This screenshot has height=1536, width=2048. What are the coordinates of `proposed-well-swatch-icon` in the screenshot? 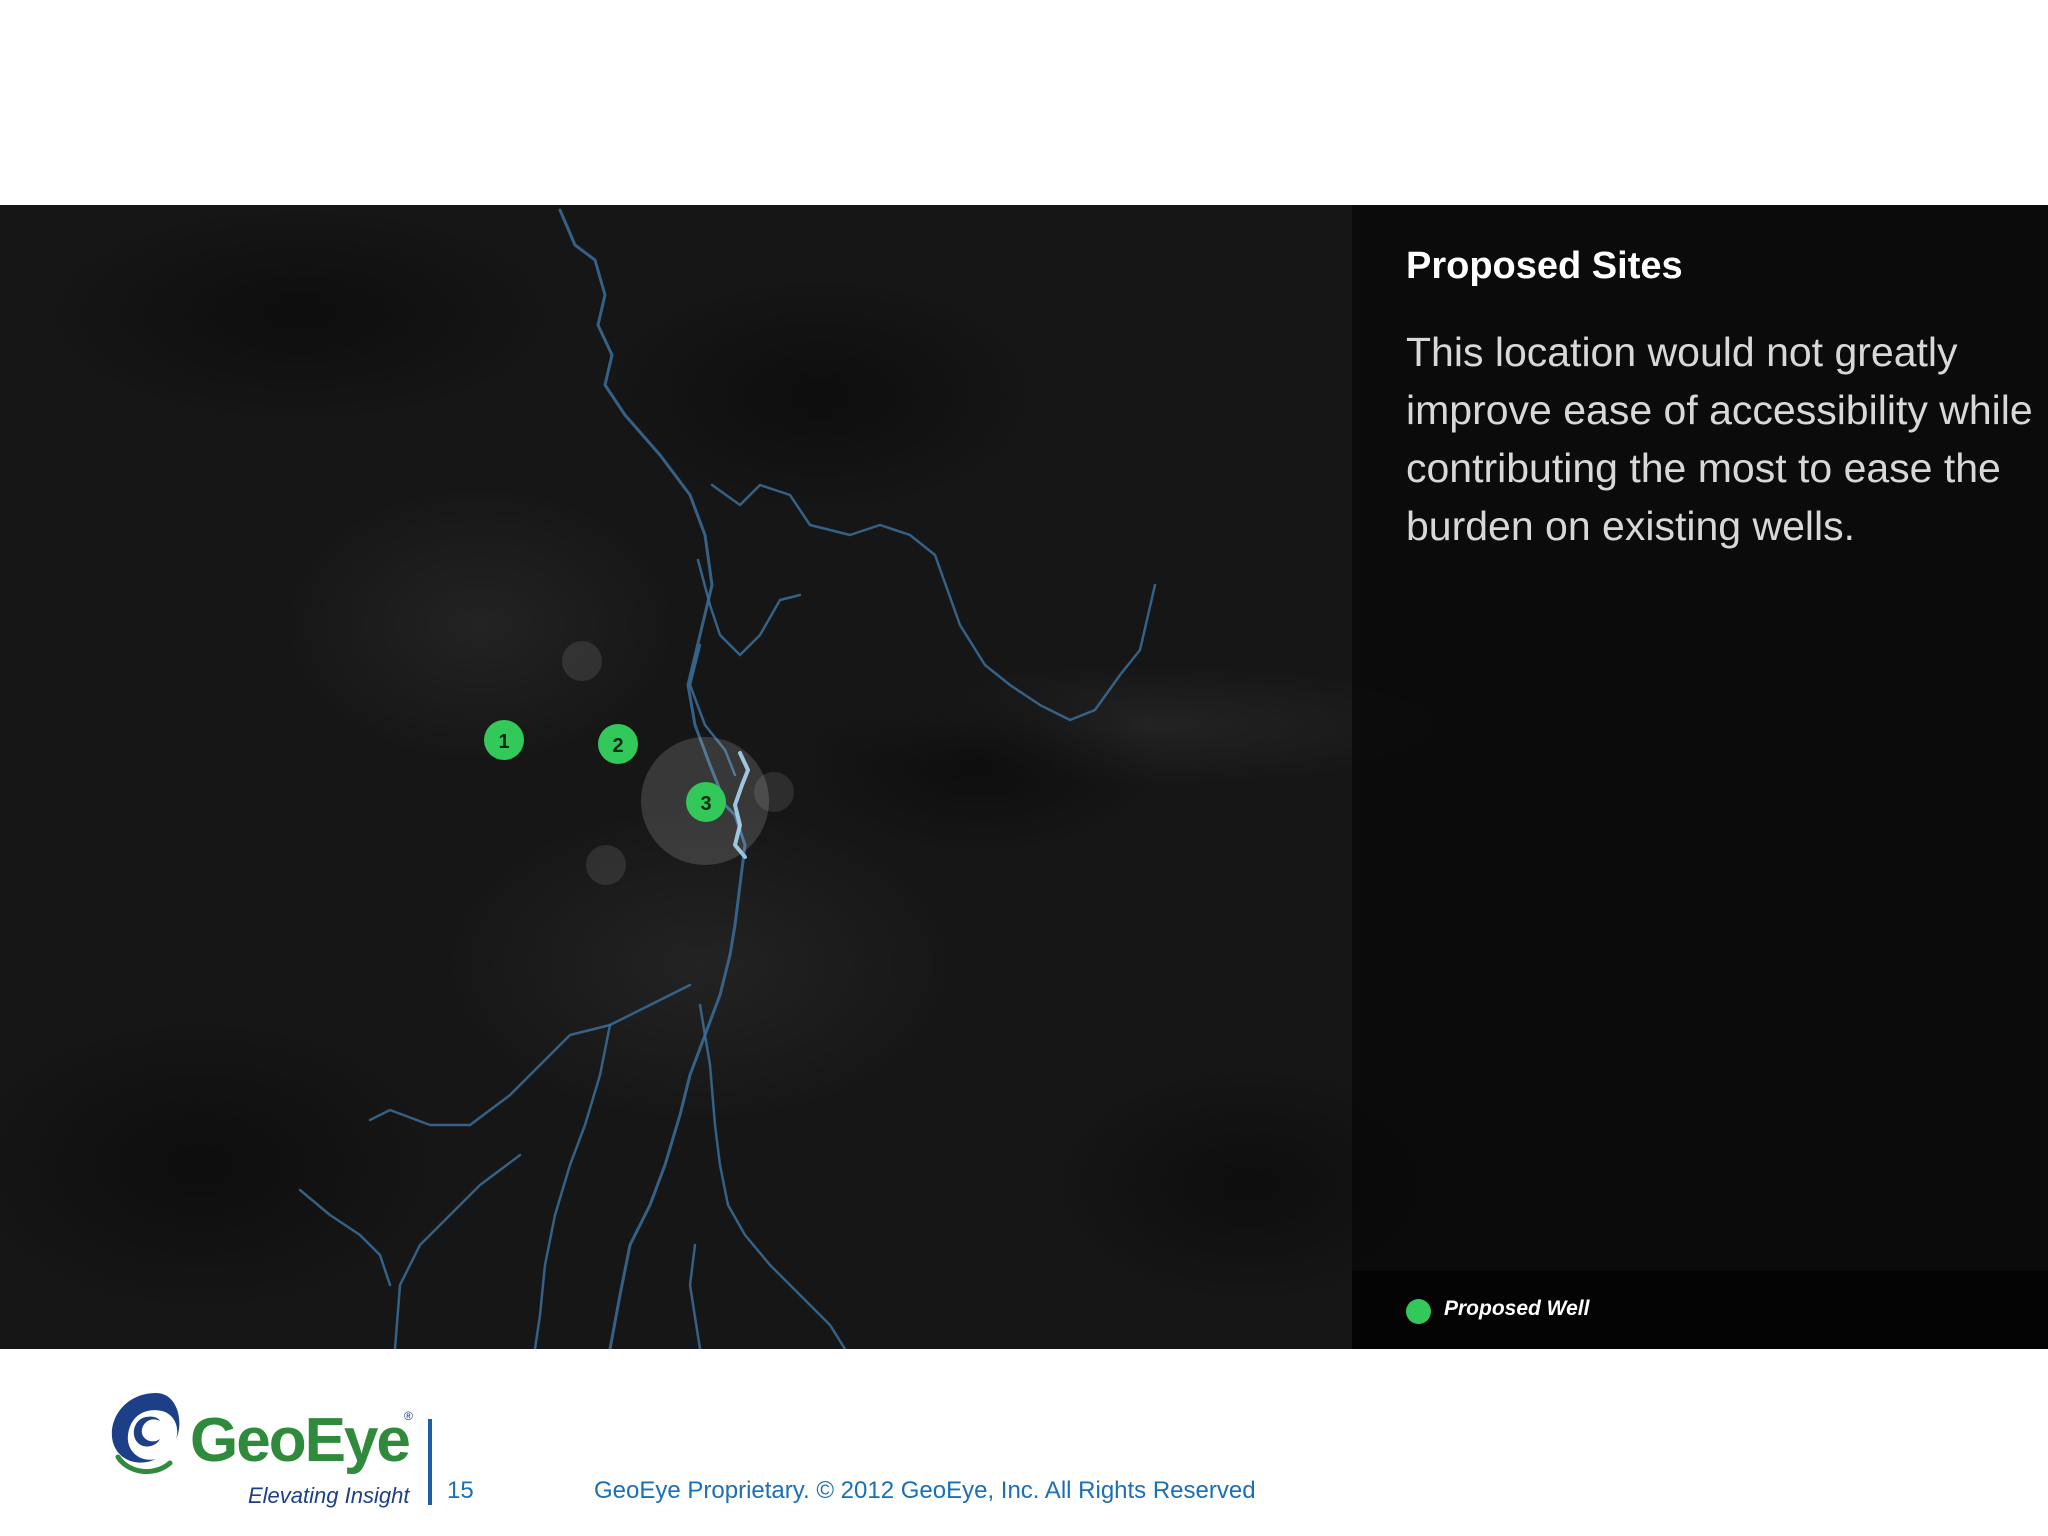 It's located at (1418, 1311).